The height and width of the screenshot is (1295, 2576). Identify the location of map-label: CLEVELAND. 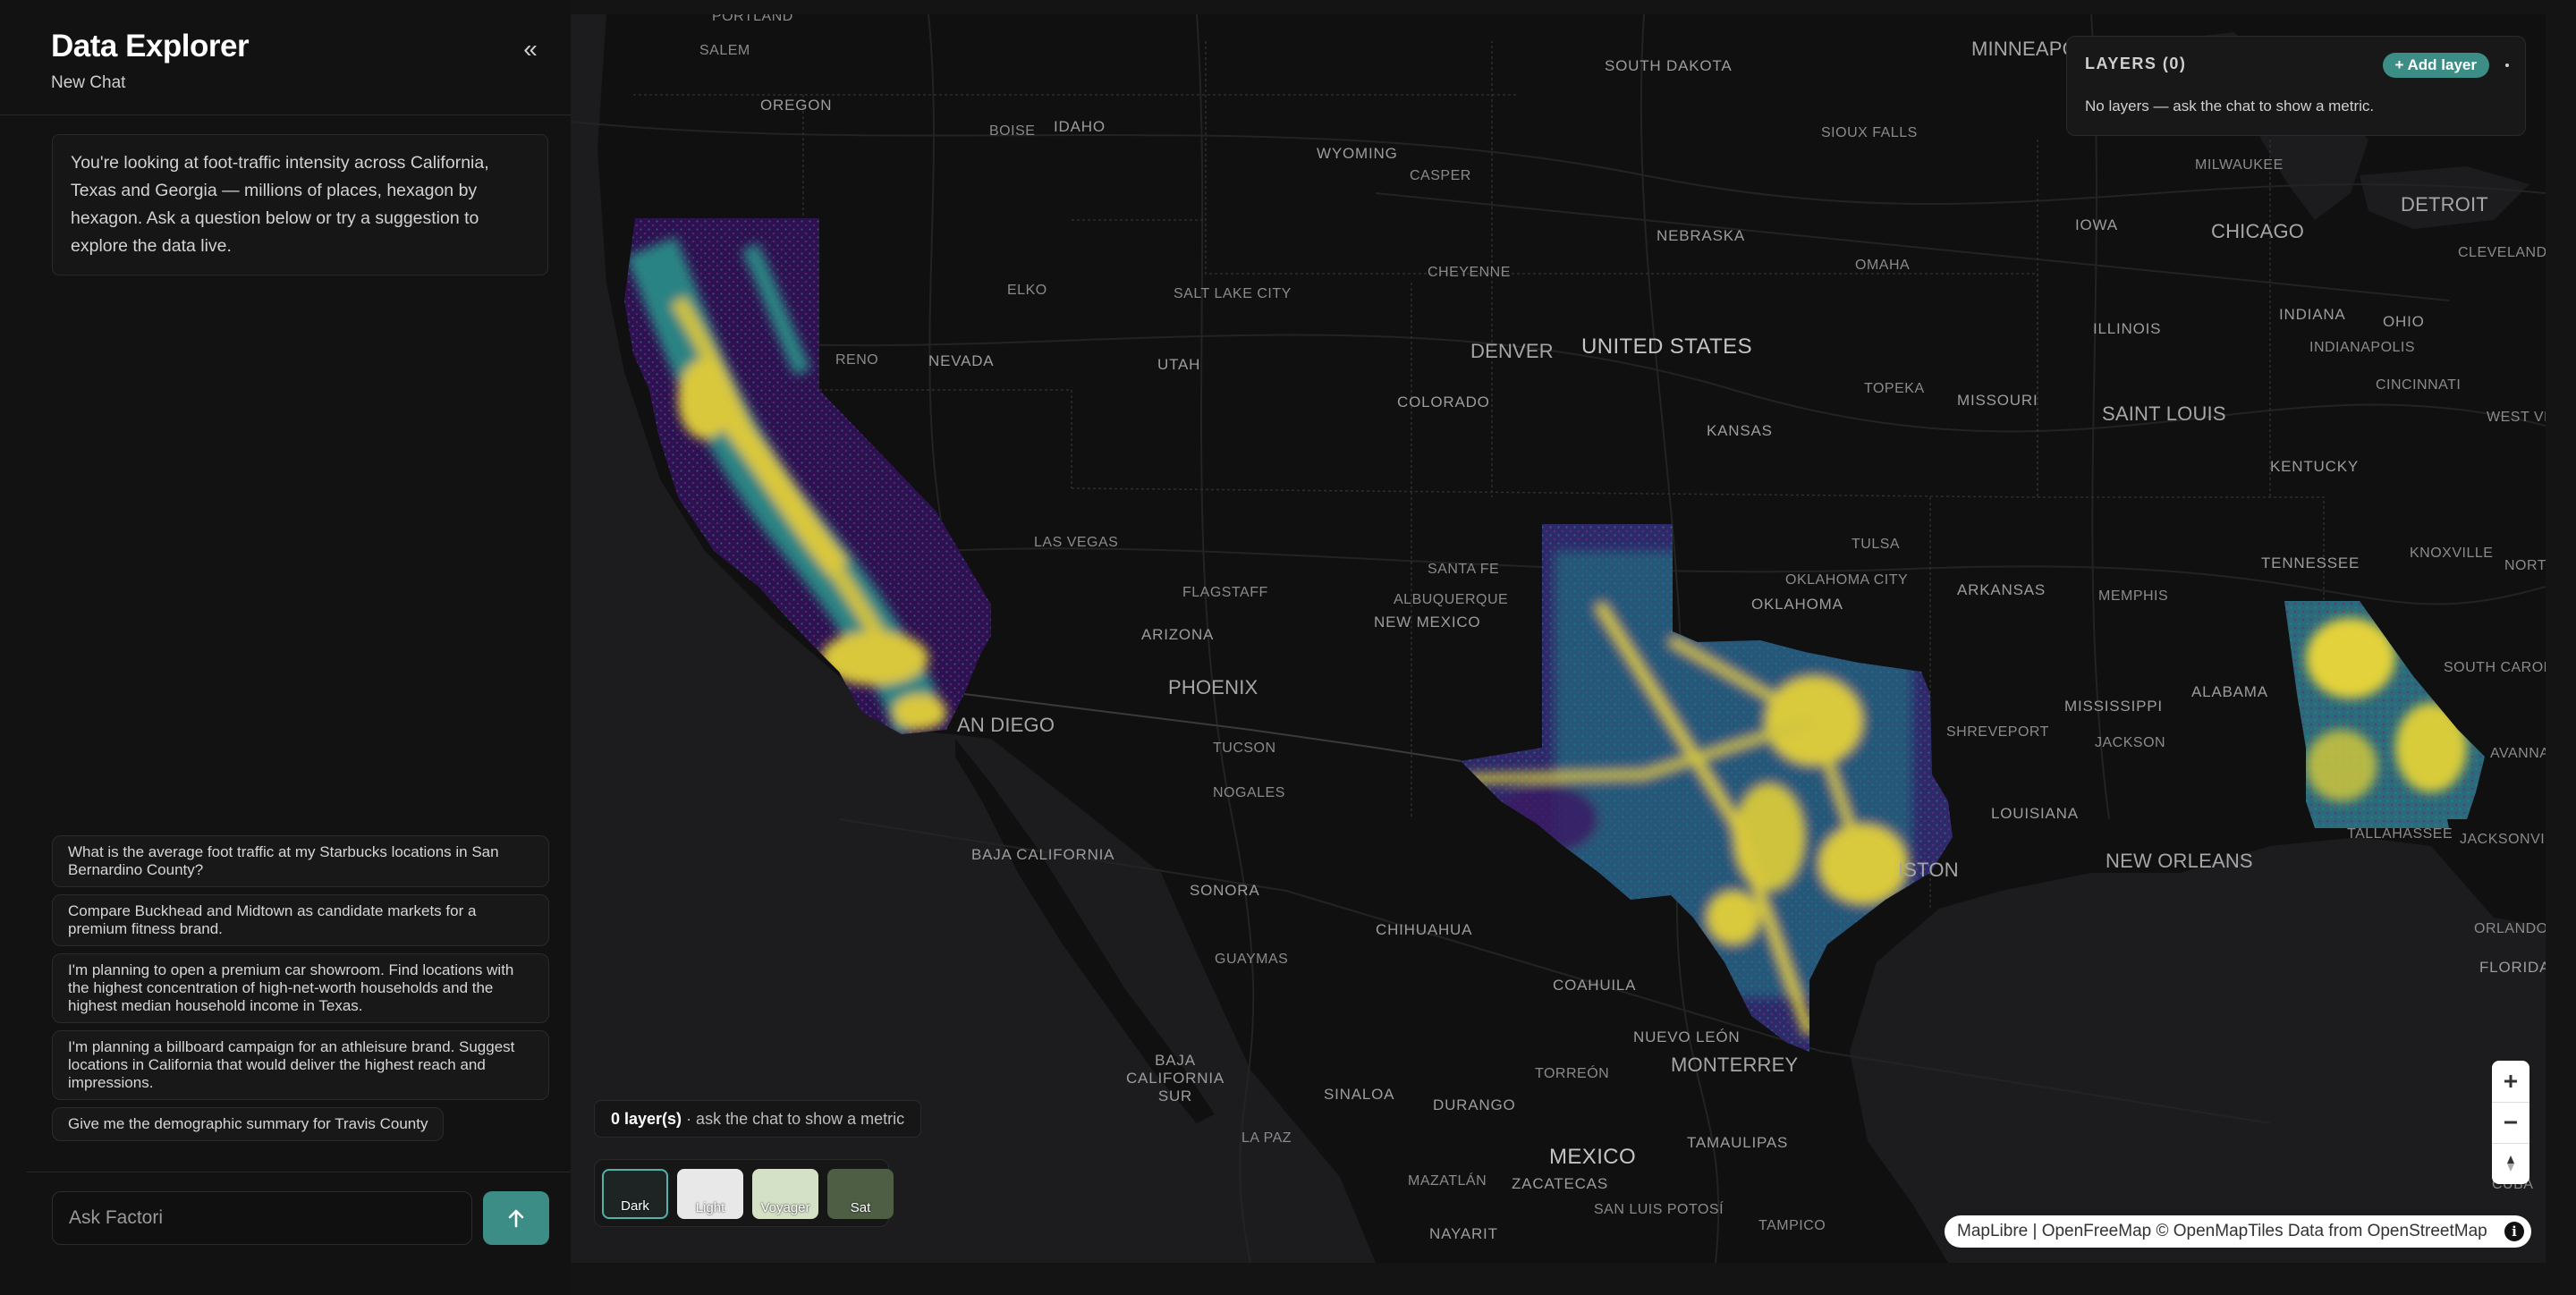
(2502, 252).